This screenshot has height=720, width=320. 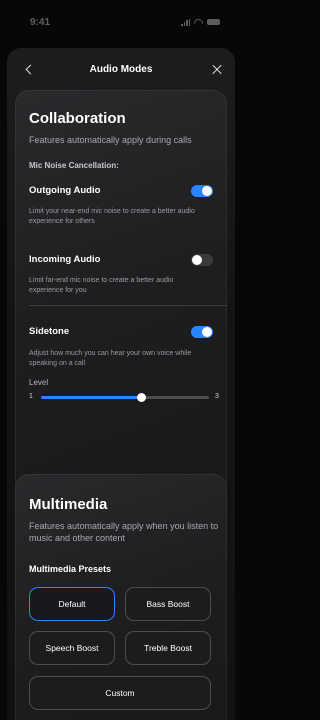 What do you see at coordinates (128, 305) in the screenshot?
I see `divider` at bounding box center [128, 305].